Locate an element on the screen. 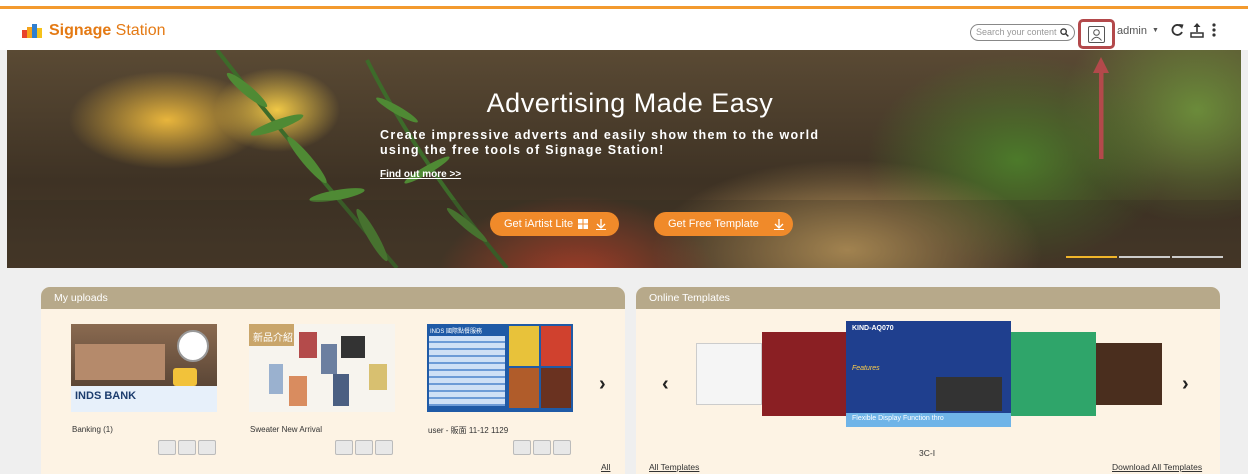 This screenshot has width=1248, height=474. upload-icon is located at coordinates (1197, 30).